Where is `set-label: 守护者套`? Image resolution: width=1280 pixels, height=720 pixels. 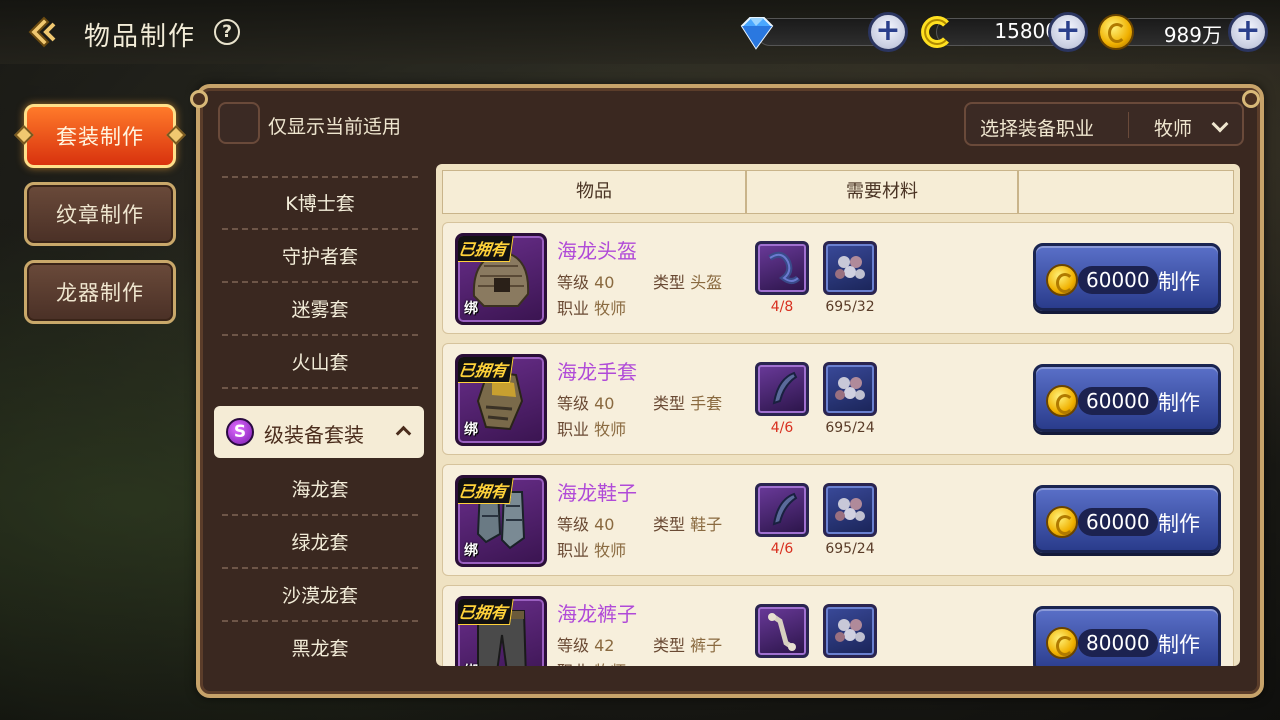
set-label: 守护者套 is located at coordinates (319, 257).